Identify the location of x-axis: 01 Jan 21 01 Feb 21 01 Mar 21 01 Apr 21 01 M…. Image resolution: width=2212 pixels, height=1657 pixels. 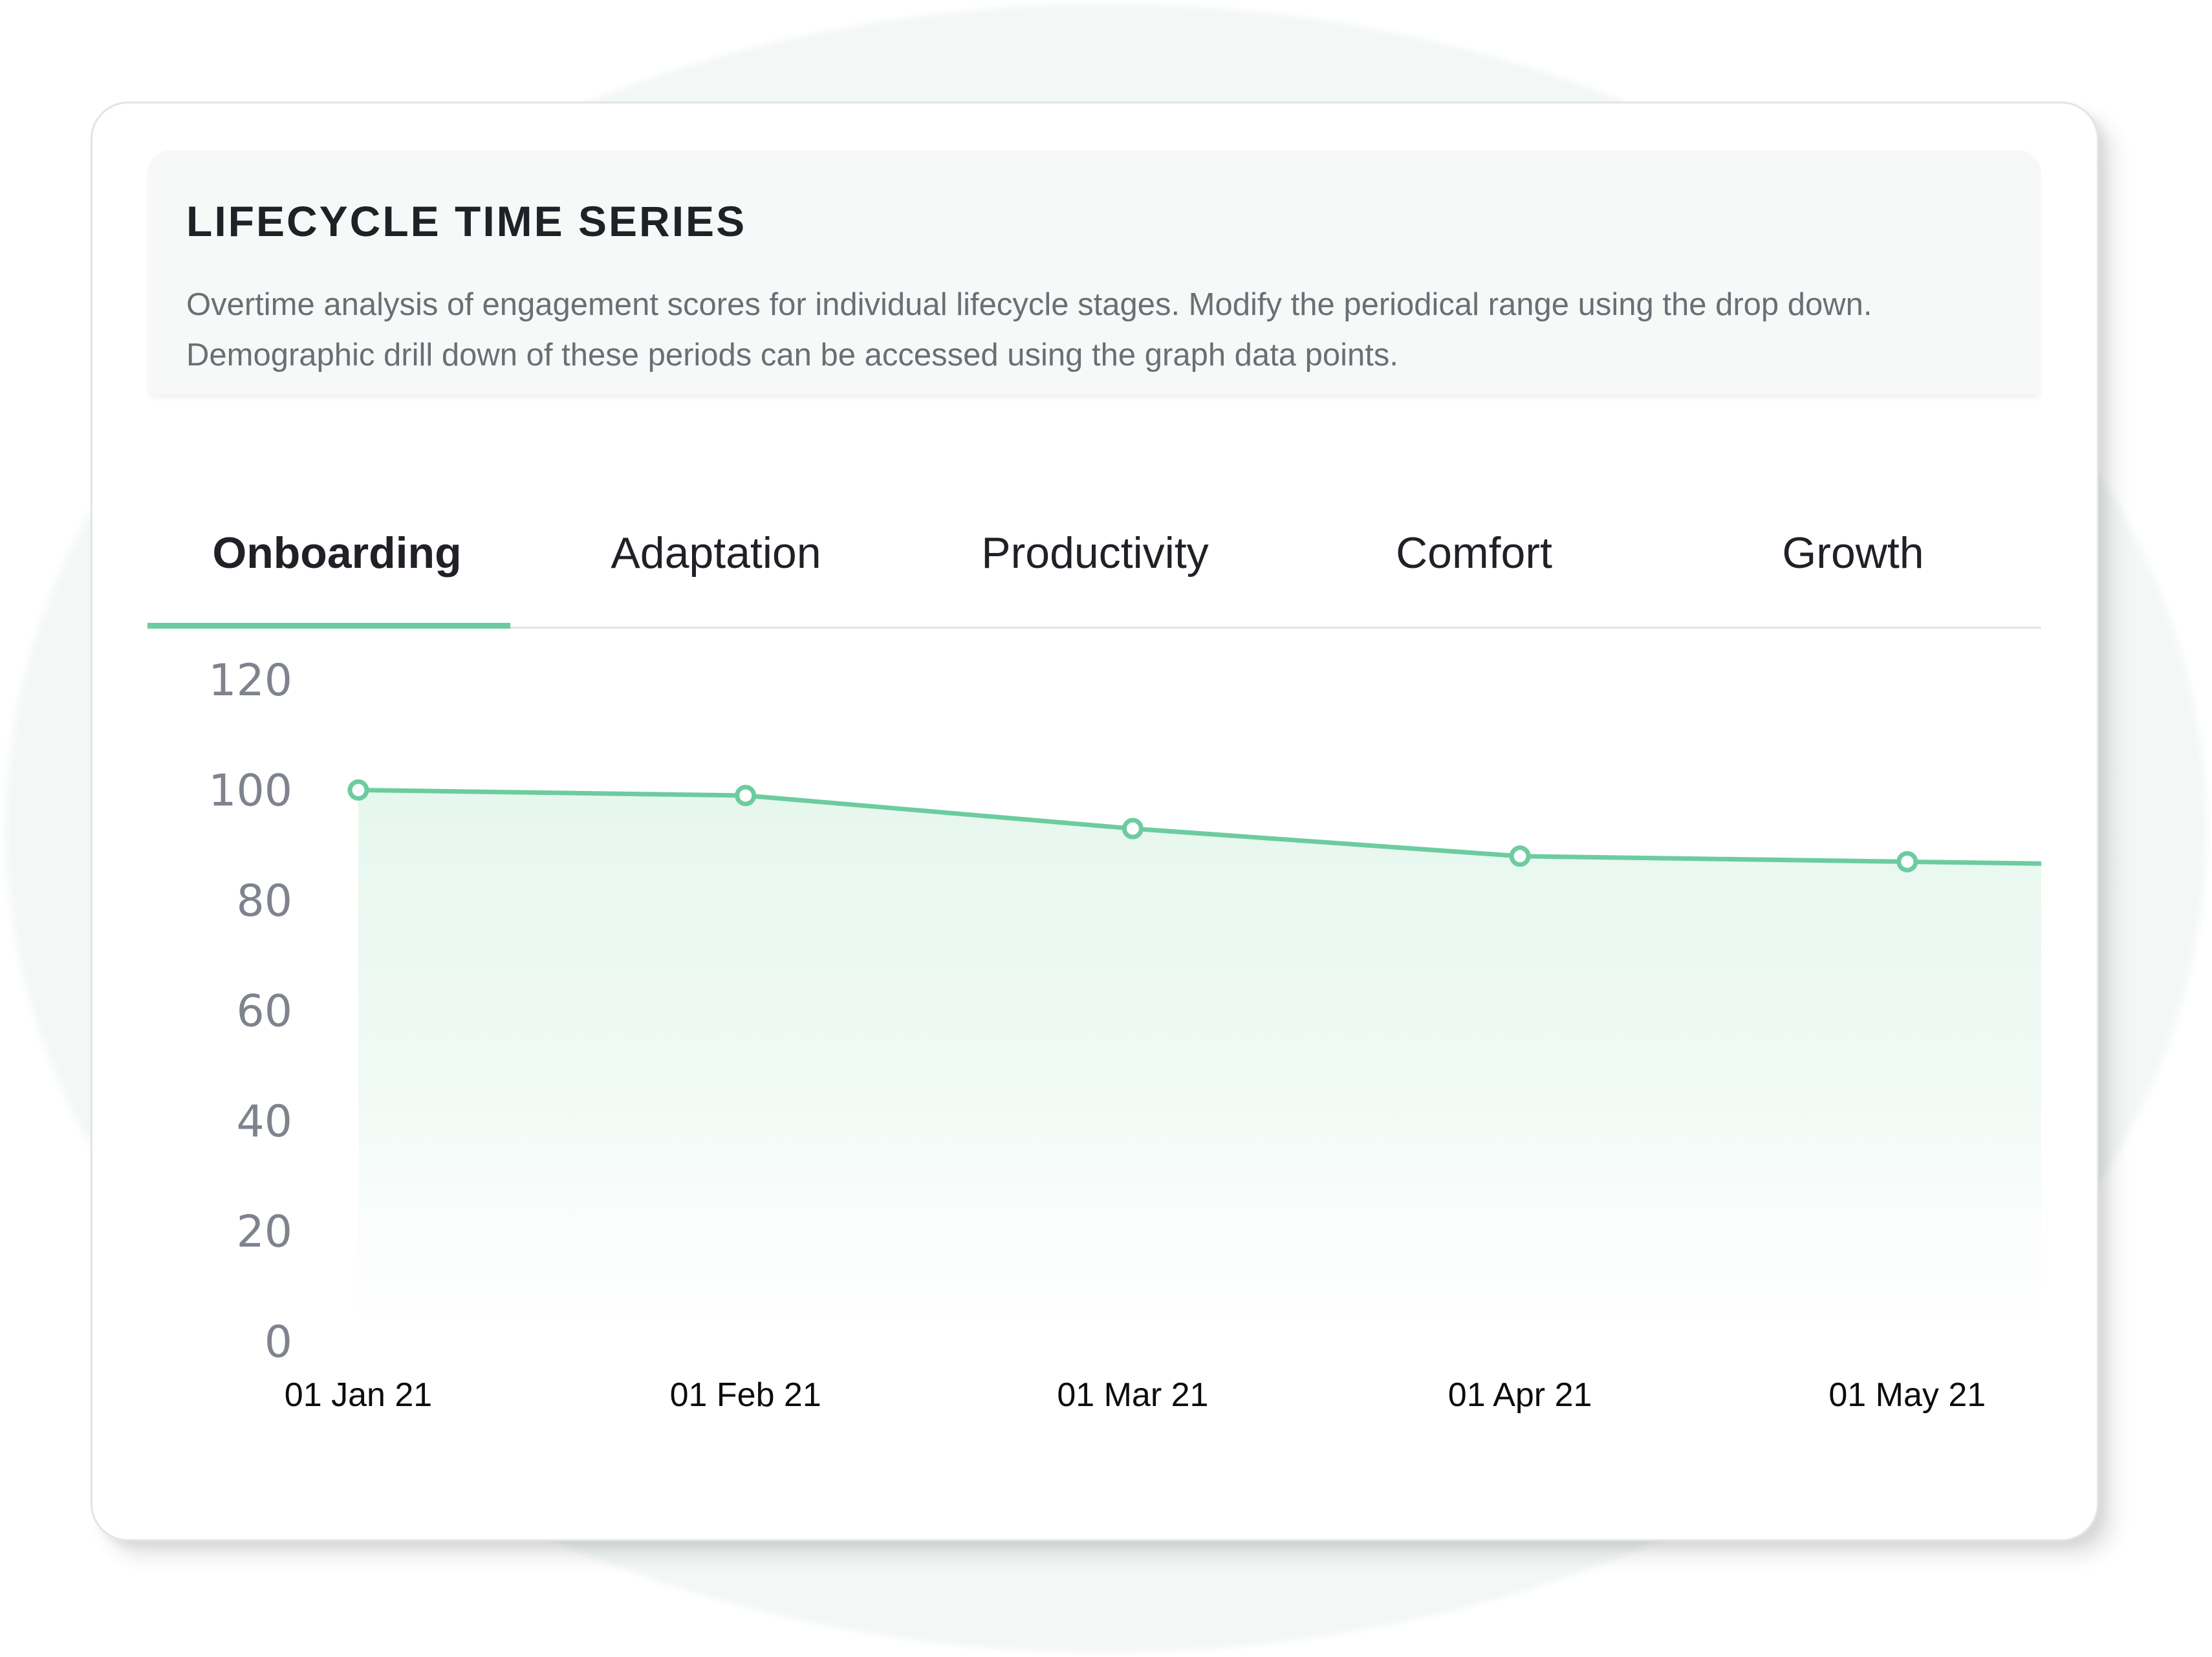
(1135, 1395).